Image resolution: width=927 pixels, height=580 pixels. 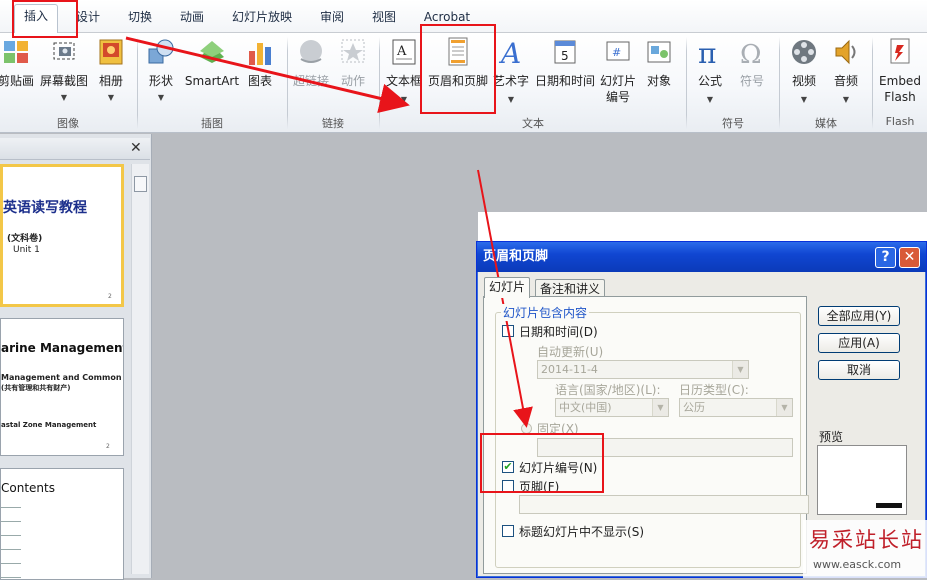 What do you see at coordinates (25, 239) in the screenshot?
I see `thumbnail-subtitle: (文科卷)` at bounding box center [25, 239].